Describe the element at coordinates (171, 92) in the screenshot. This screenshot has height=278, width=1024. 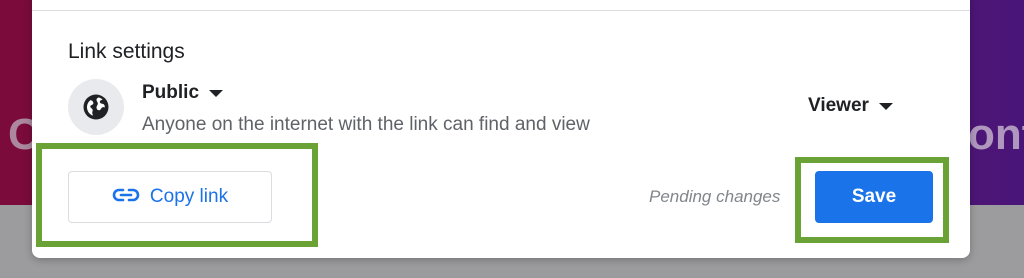
I see `access-label: Public` at that location.